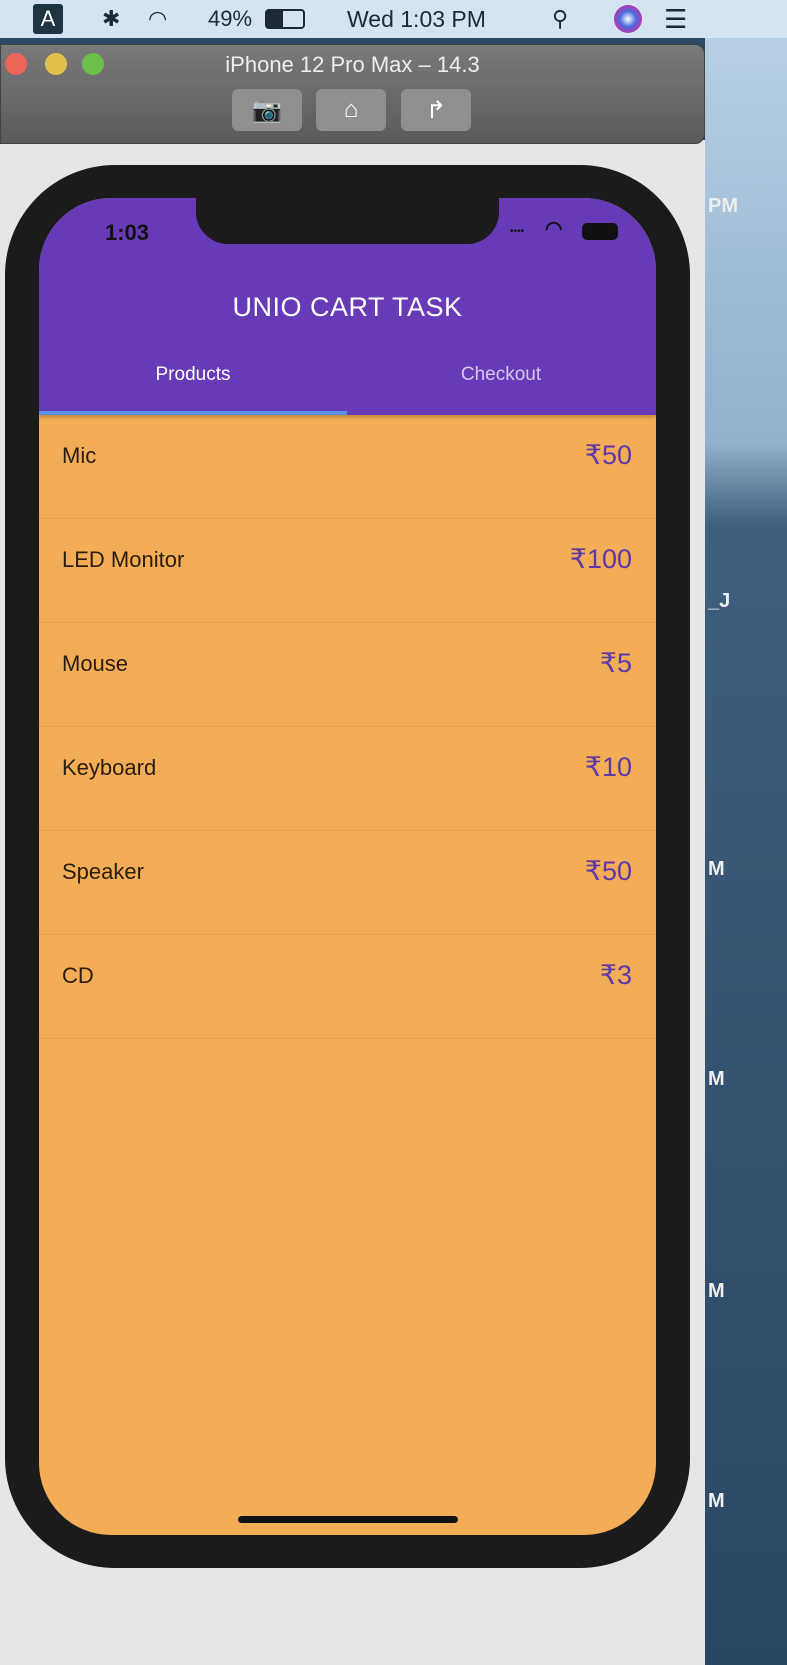 The image size is (787, 1665). What do you see at coordinates (719, 601) in the screenshot?
I see `desktop-fragment: _J` at bounding box center [719, 601].